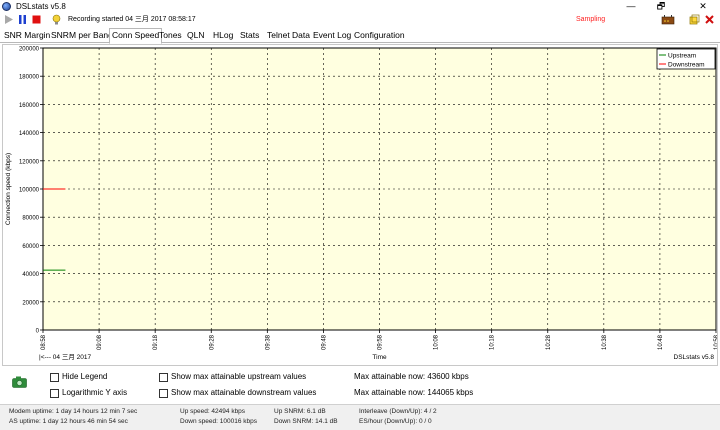 The height and width of the screenshot is (430, 720). Describe the element at coordinates (715, 342) in the screenshot. I see `x-tick-label: 10:58` at that location.